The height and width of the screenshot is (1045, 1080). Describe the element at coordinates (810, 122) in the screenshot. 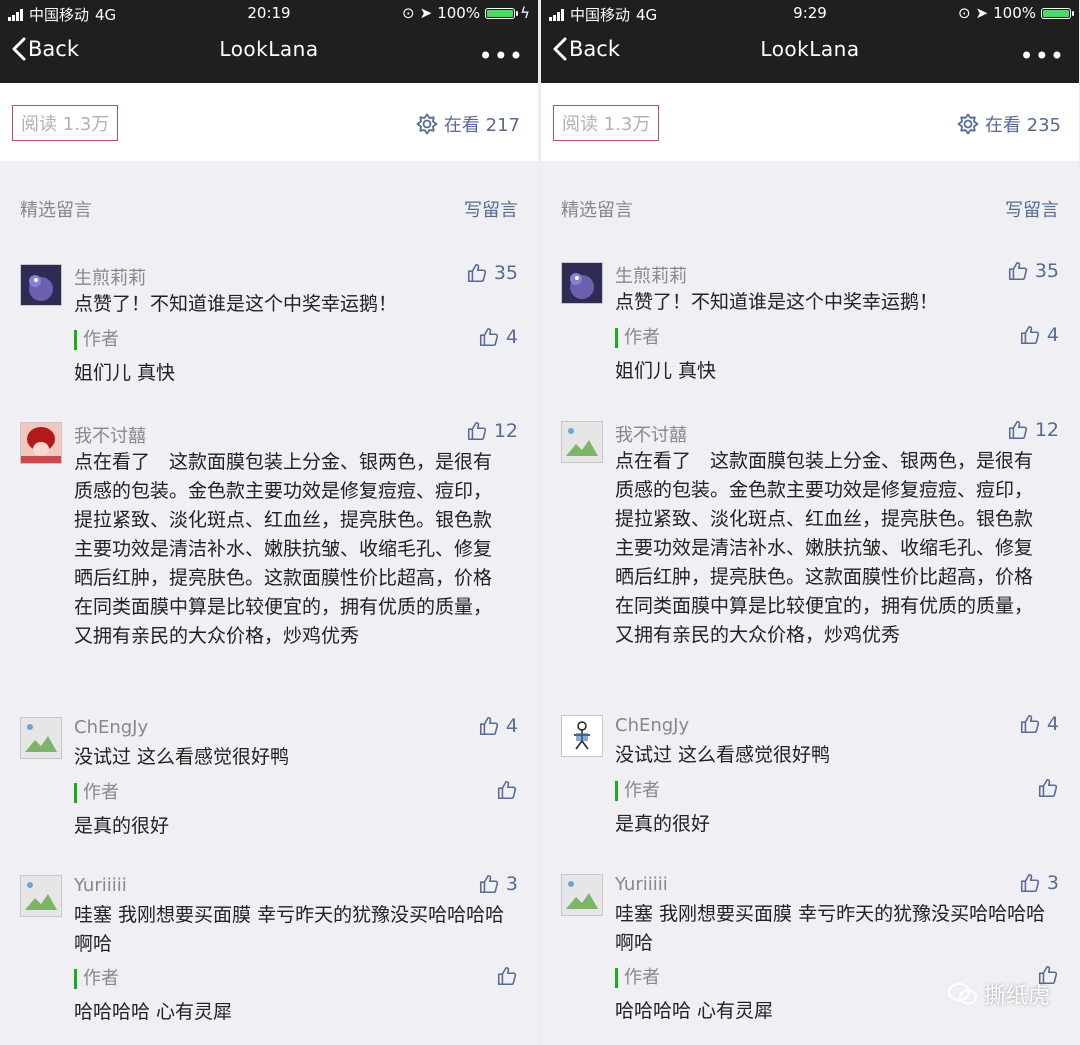

I see `read-stats-bar: 阅读 1.3万 在看 235` at that location.